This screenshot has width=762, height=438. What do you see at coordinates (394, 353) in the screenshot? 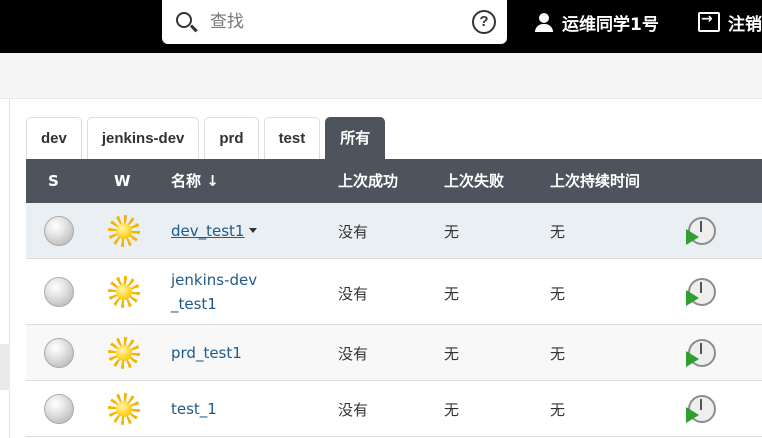
I see `table-row: prd_test1 没有 无 无` at bounding box center [394, 353].